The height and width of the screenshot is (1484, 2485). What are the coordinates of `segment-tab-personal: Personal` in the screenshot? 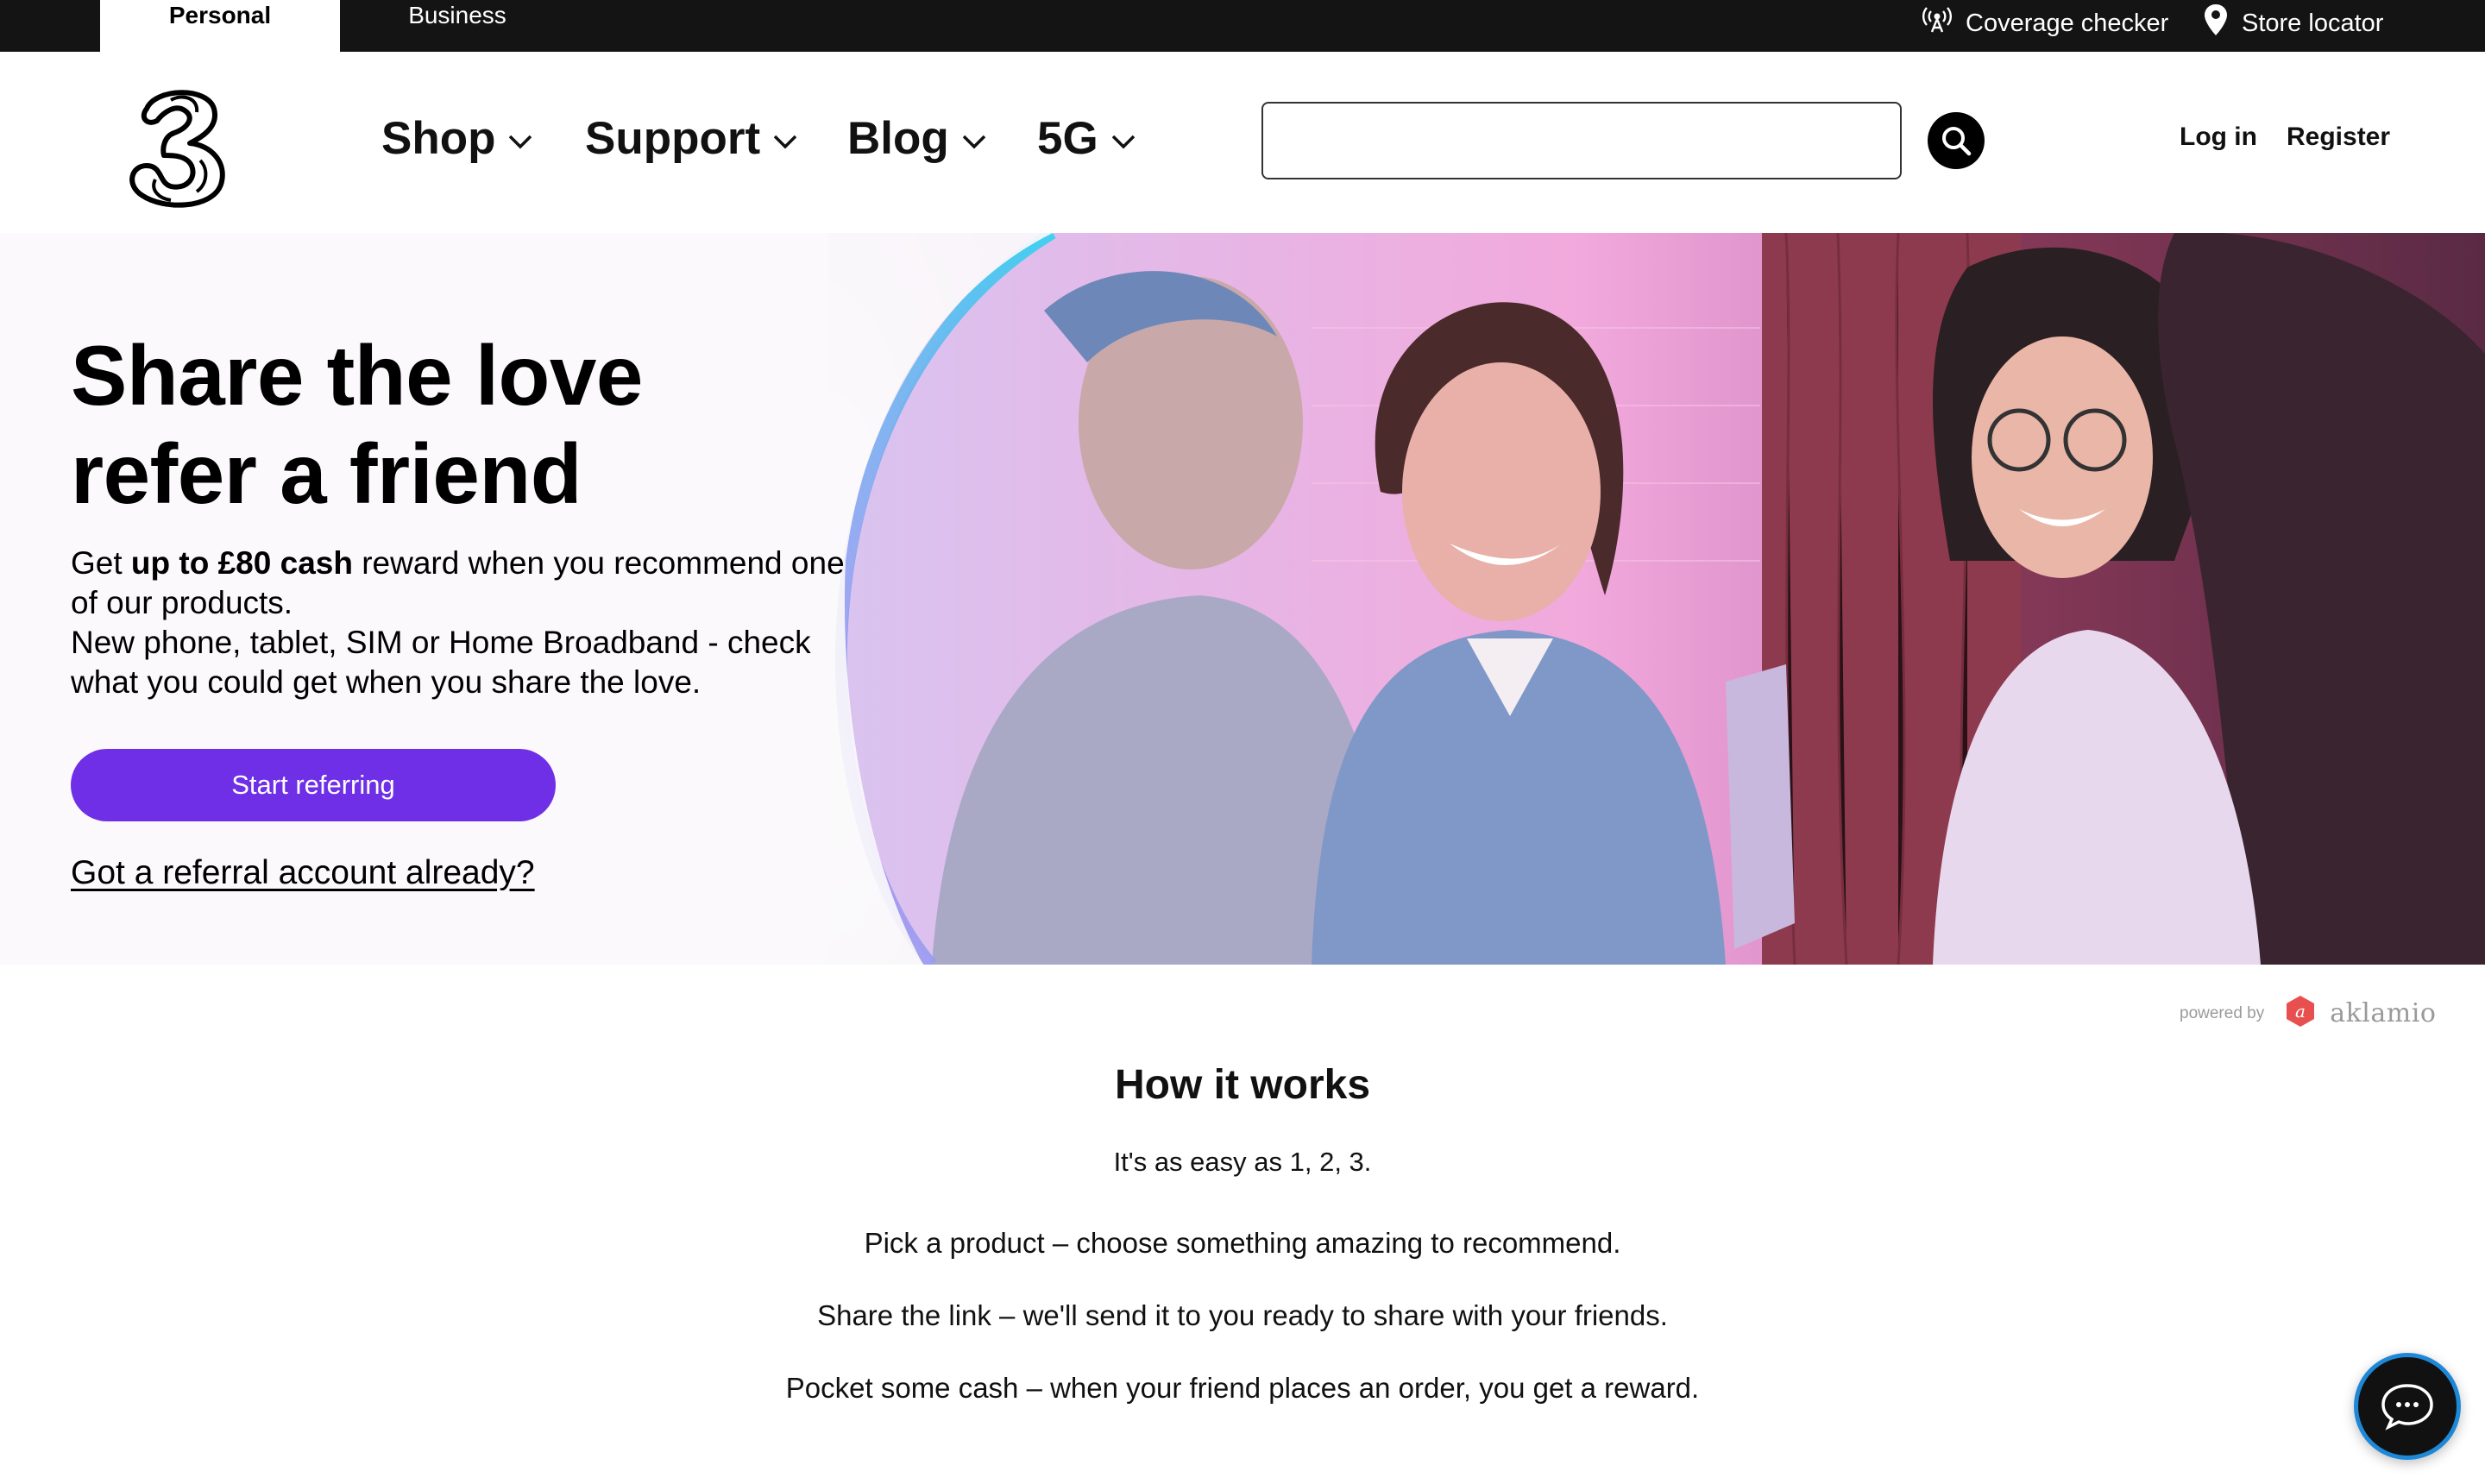 It's located at (220, 26).